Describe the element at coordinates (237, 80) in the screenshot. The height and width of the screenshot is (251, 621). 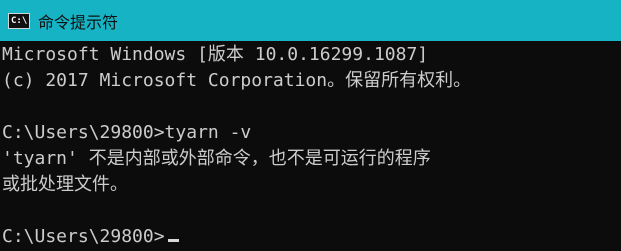
I see `console-line: (c) 2017 Microsoft Corporation。保留所有权利。` at that location.